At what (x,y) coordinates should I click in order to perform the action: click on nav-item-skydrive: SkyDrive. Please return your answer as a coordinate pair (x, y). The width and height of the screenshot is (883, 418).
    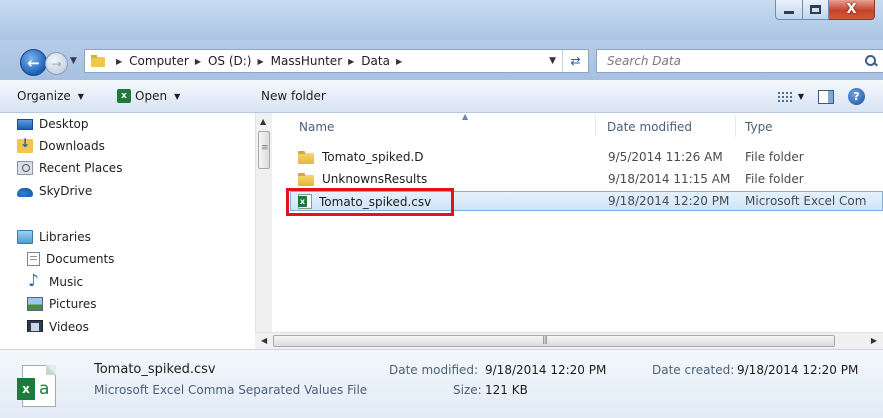
    Looking at the image, I should click on (54, 191).